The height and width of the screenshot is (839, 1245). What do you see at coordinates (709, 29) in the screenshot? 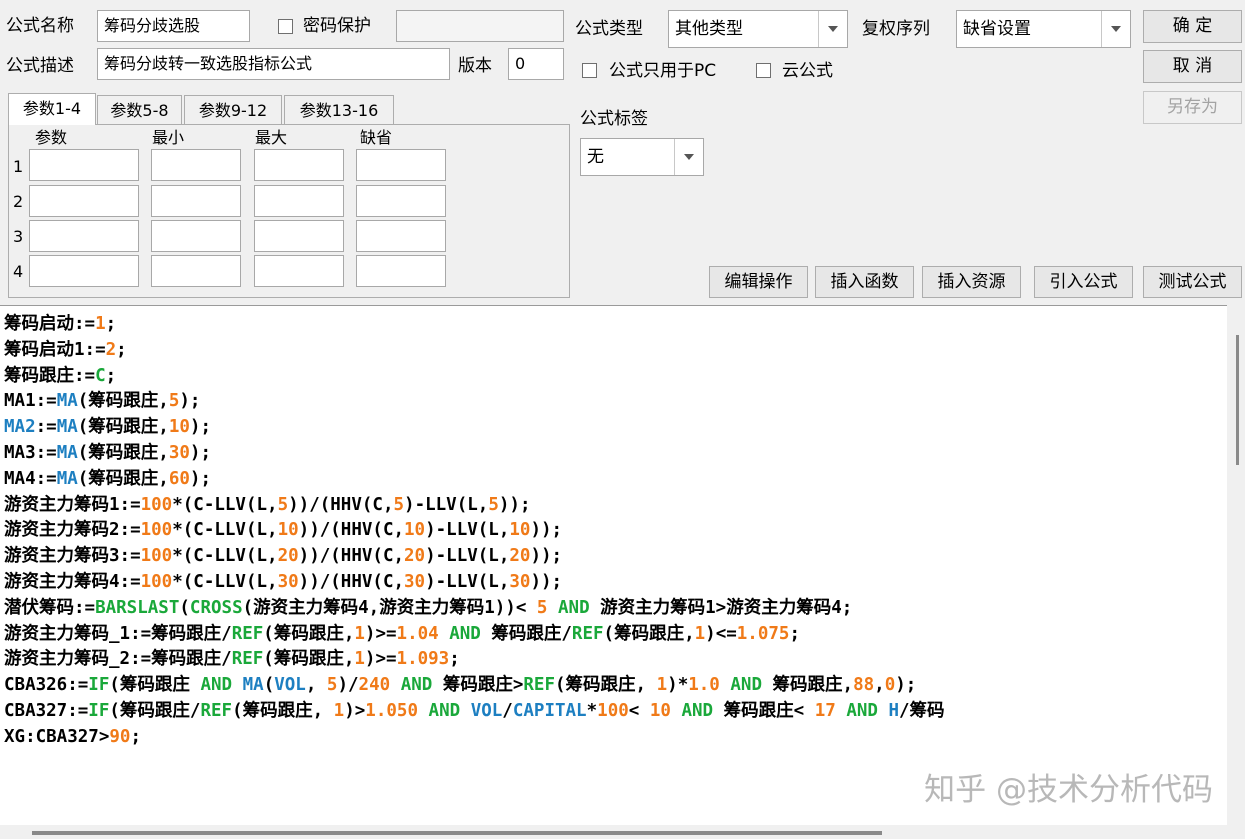
I see `formula-type-value: 其他类型` at bounding box center [709, 29].